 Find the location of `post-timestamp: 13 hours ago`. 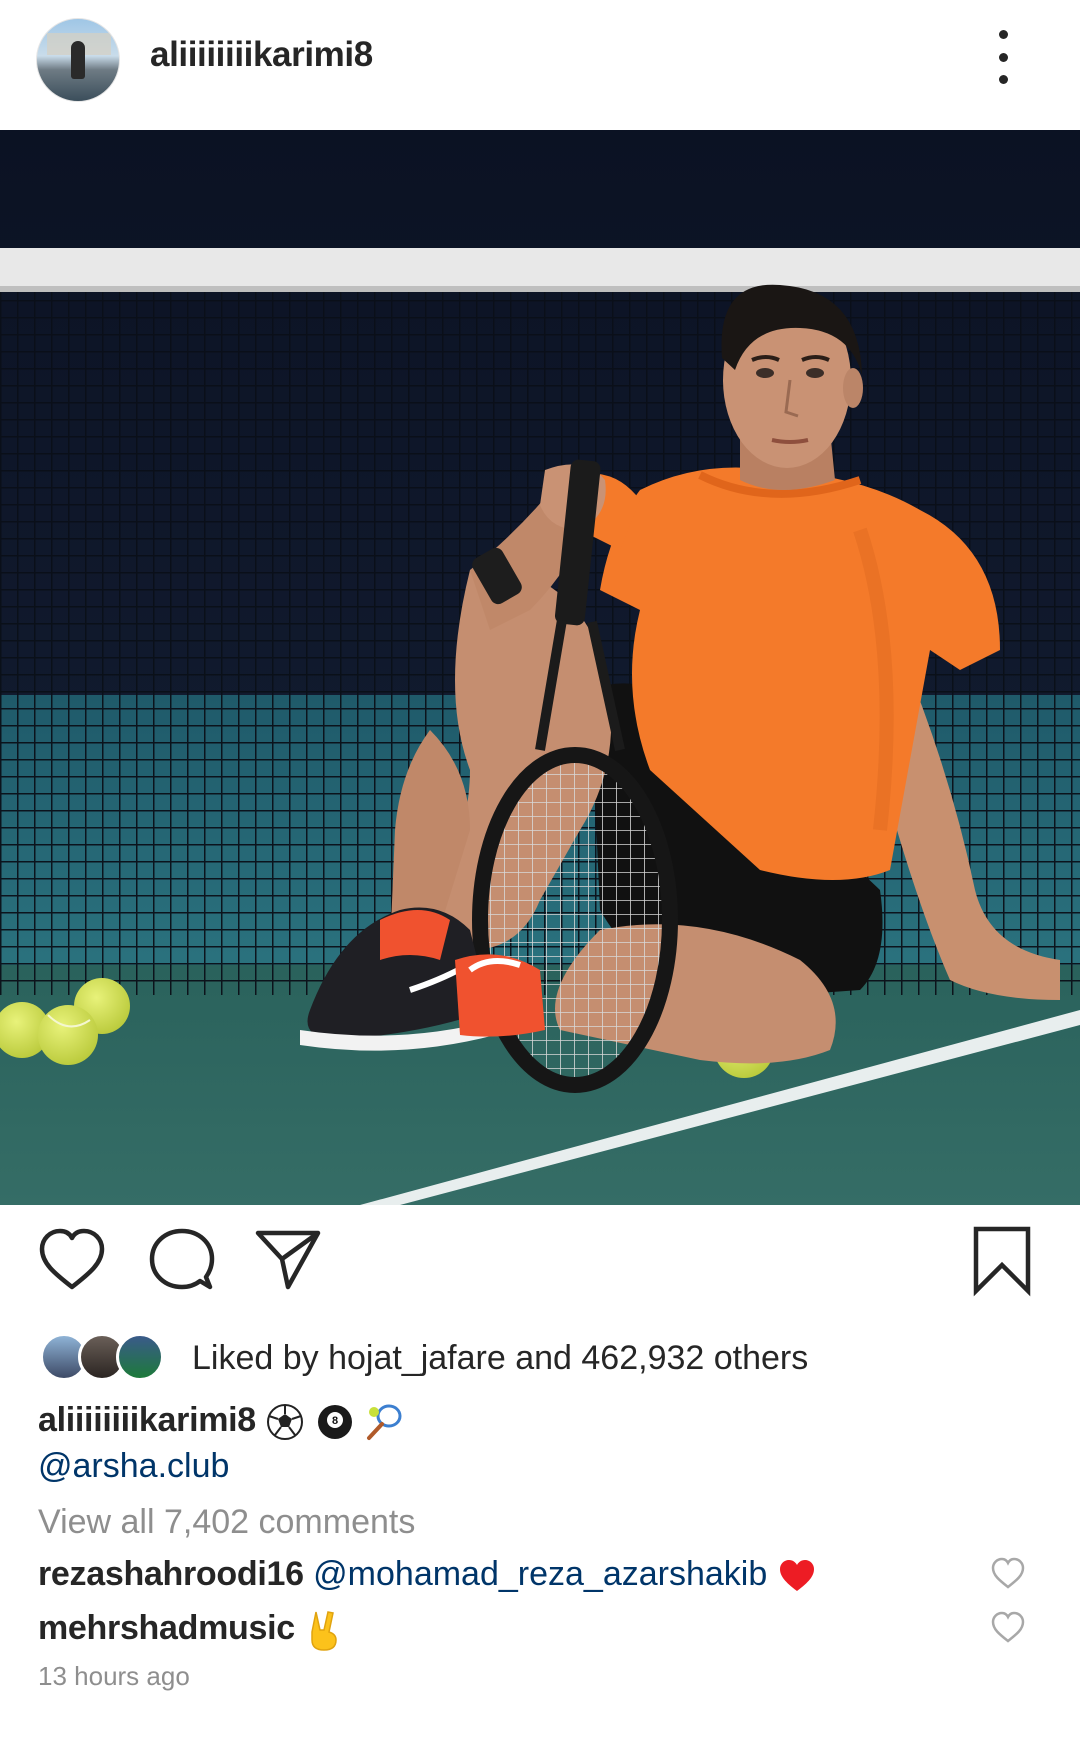

post-timestamp: 13 hours ago is located at coordinates (114, 1676).